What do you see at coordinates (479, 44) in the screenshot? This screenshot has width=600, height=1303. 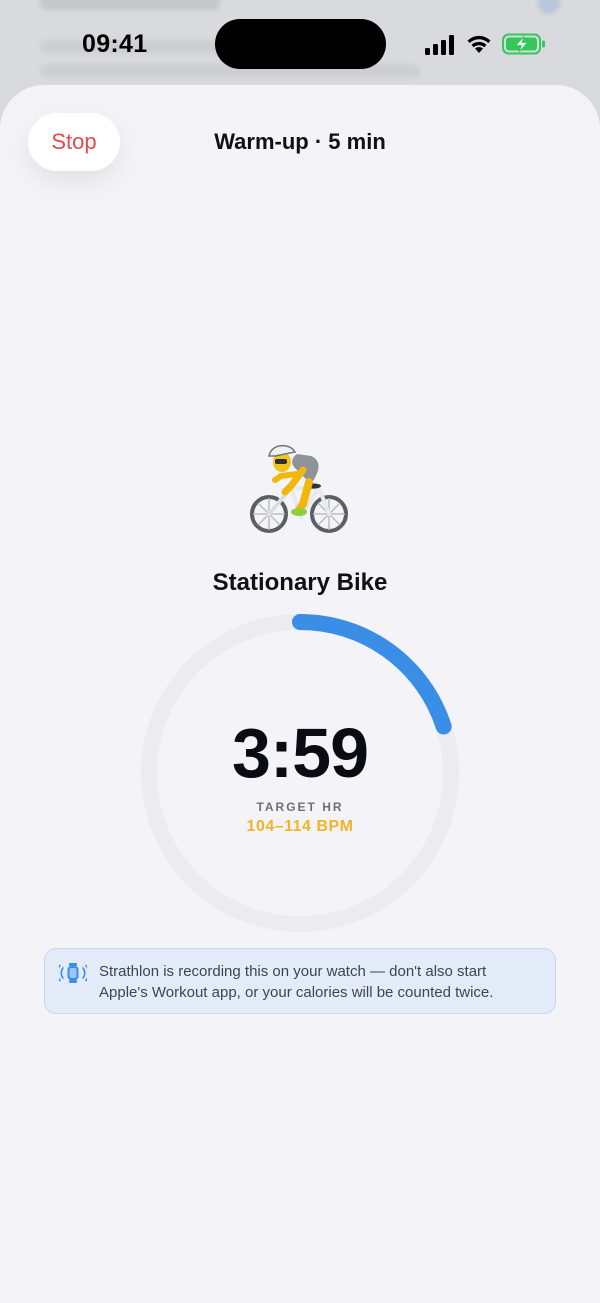 I see `wifi-icon` at bounding box center [479, 44].